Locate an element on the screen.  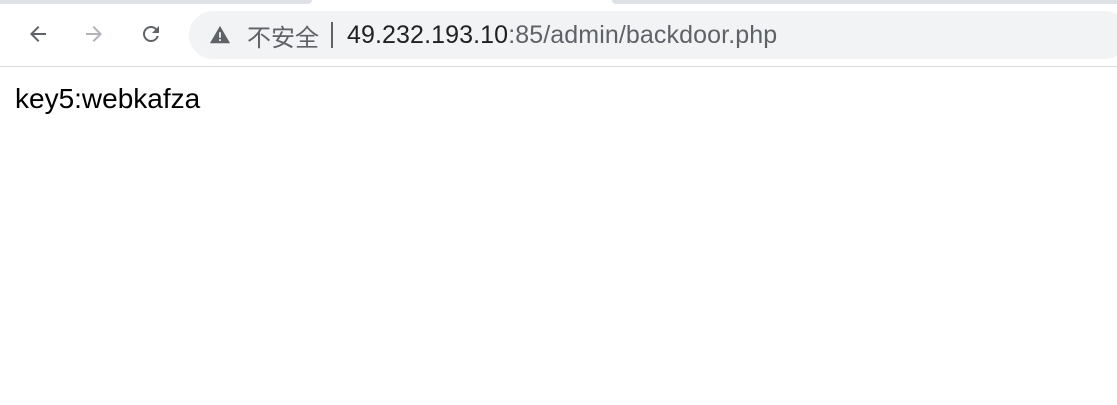
security-status-label: 不安全 is located at coordinates (283, 35).